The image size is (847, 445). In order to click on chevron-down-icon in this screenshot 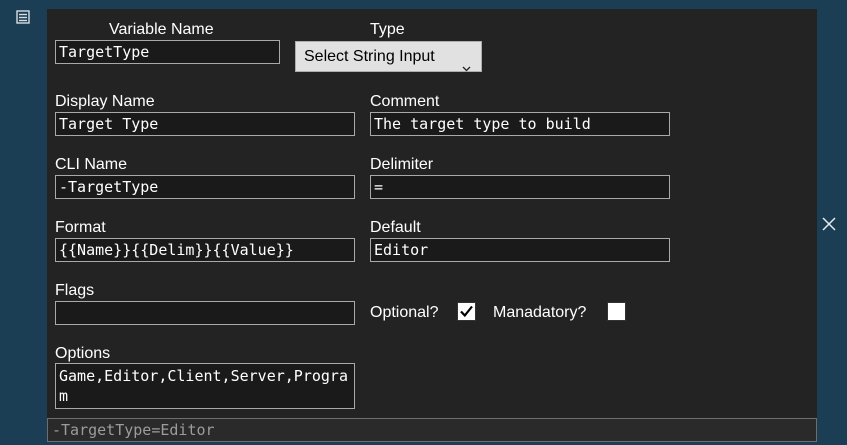, I will do `click(466, 67)`.